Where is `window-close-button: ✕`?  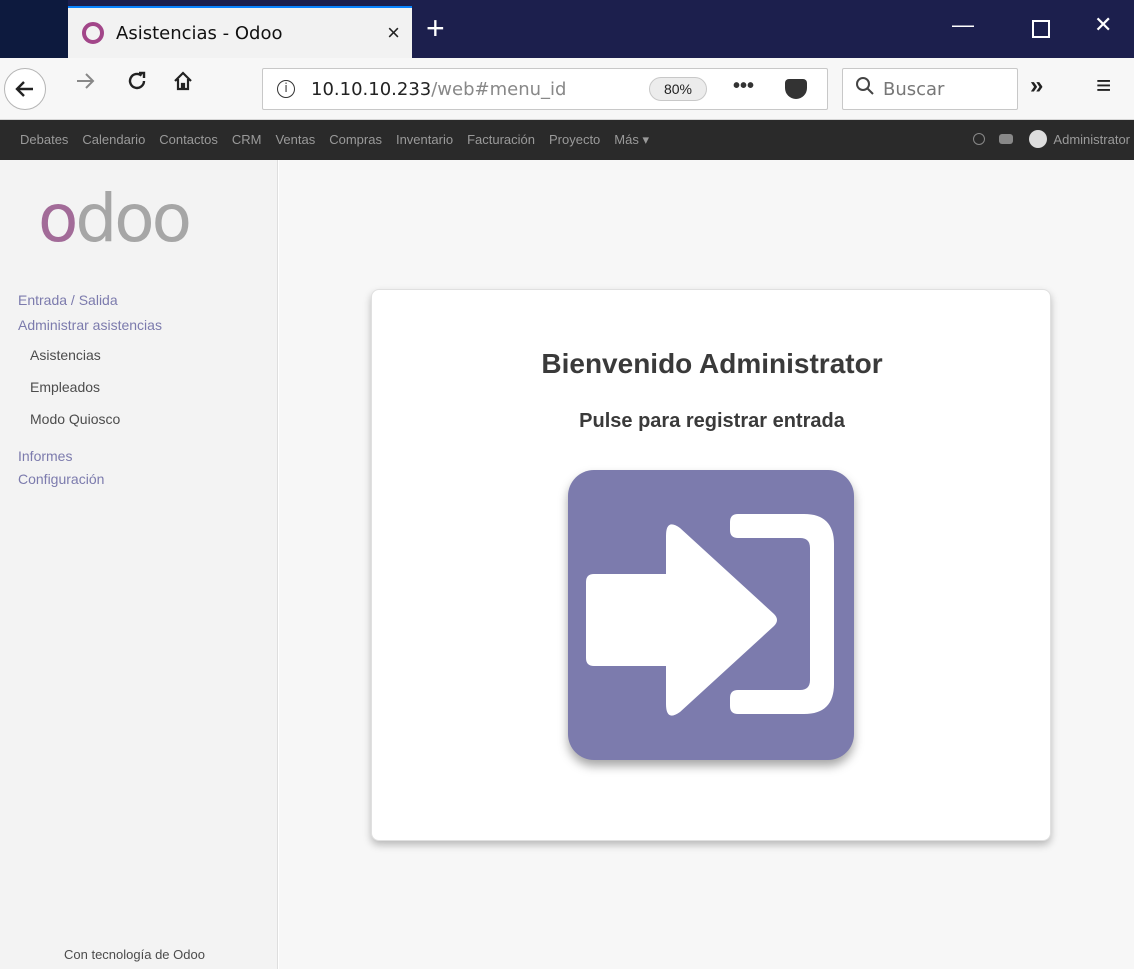
window-close-button: ✕ is located at coordinates (1103, 25).